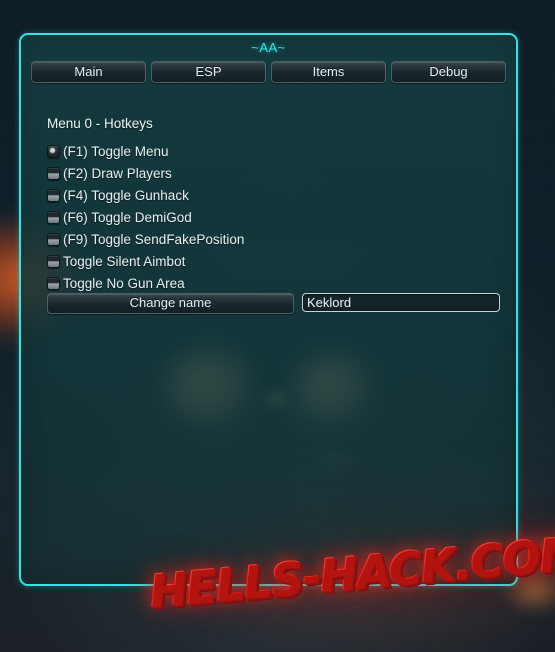  Describe the element at coordinates (116, 151) in the screenshot. I see `hotkey-label: (F1) Toggle Menu` at that location.